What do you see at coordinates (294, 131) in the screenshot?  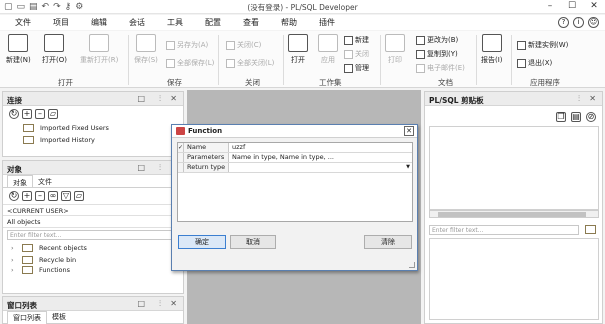 I see `dialog-title-bar: Function ✕` at bounding box center [294, 131].